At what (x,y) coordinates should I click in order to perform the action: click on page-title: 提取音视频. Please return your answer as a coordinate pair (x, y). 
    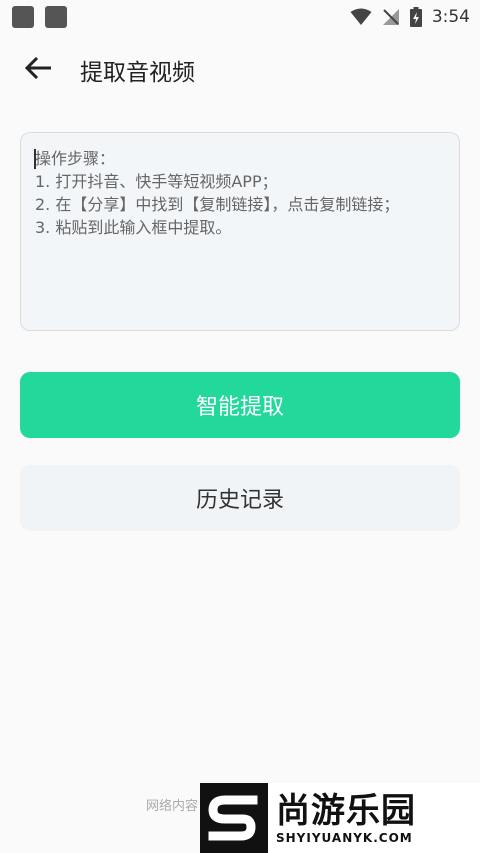
    Looking at the image, I should click on (137, 73).